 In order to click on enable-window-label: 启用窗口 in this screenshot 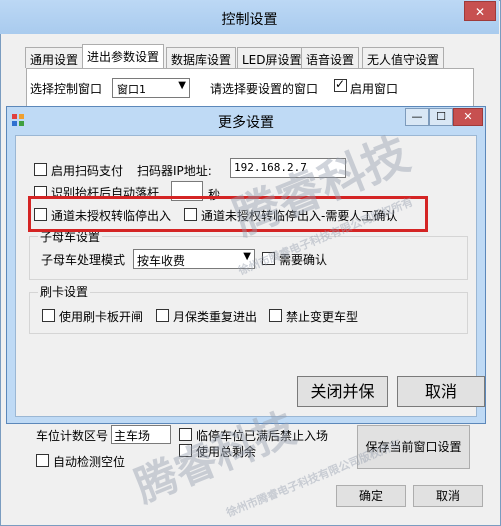, I will do `click(374, 89)`.